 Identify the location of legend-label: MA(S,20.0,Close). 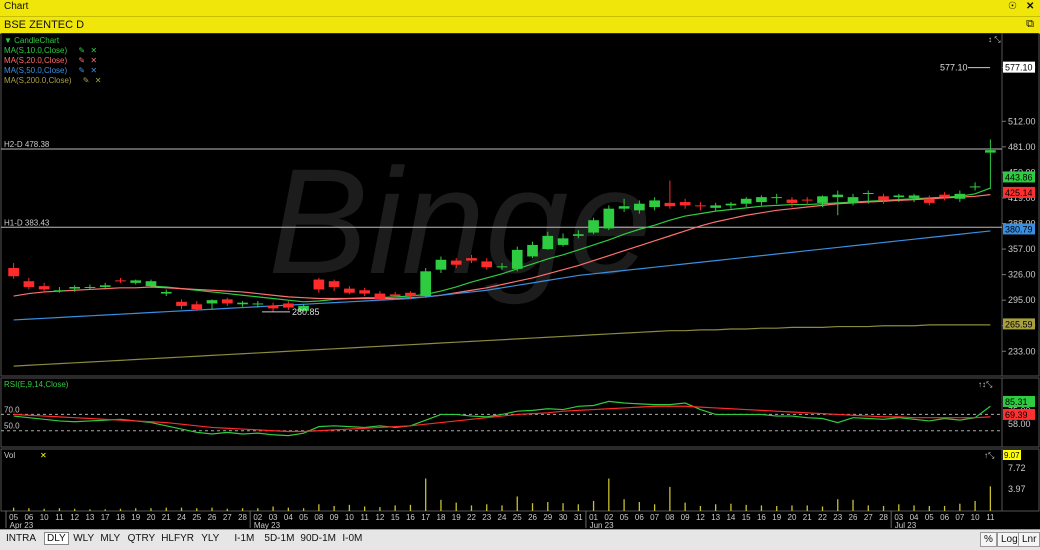
(35, 60).